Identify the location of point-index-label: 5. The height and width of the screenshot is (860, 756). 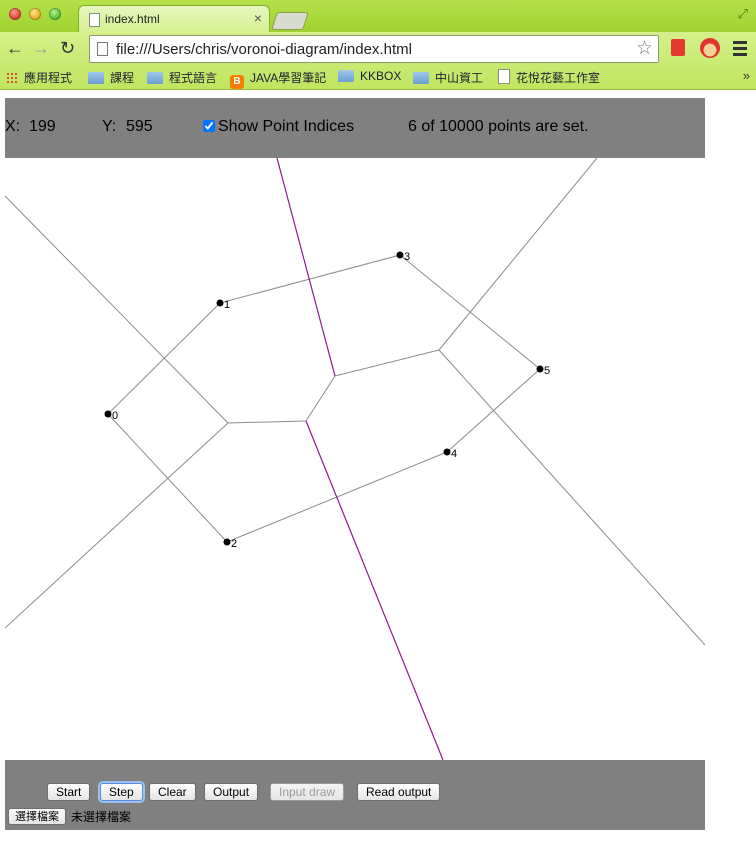
(547, 371).